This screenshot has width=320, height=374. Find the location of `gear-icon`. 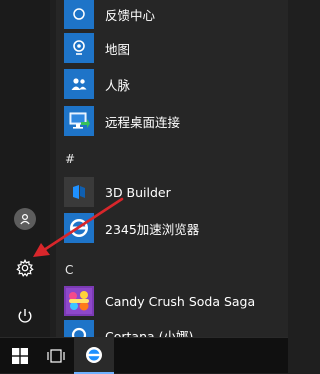

gear-icon is located at coordinates (25, 268).